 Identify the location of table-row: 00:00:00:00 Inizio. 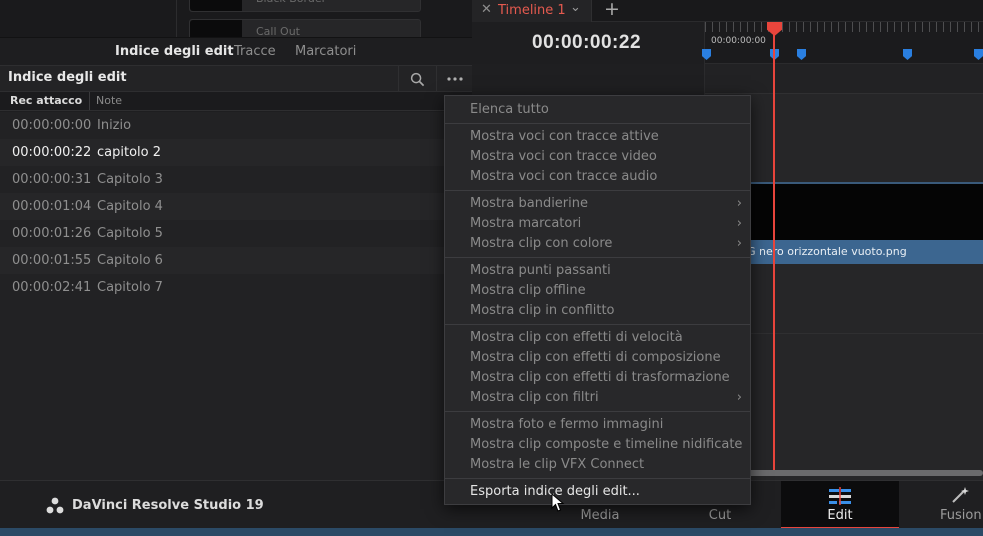
(236, 125).